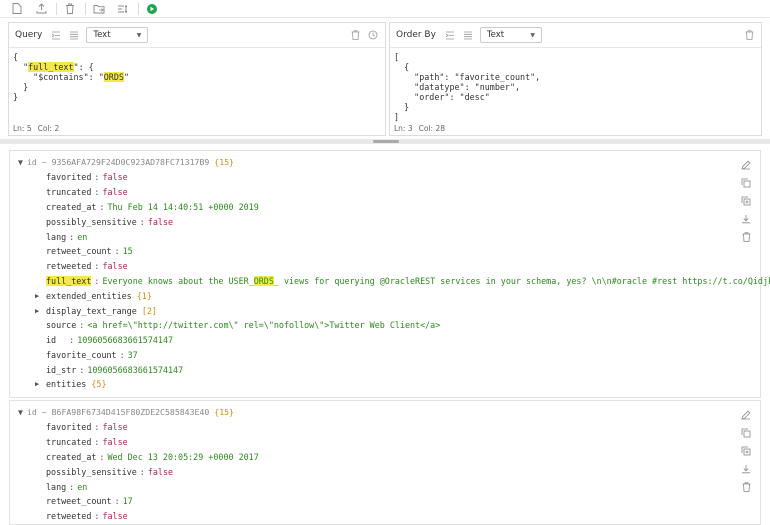 The width and height of the screenshot is (770, 525). Describe the element at coordinates (96, 311) in the screenshot. I see `field-row-expandable: ▶ display_text_range [2]` at that location.